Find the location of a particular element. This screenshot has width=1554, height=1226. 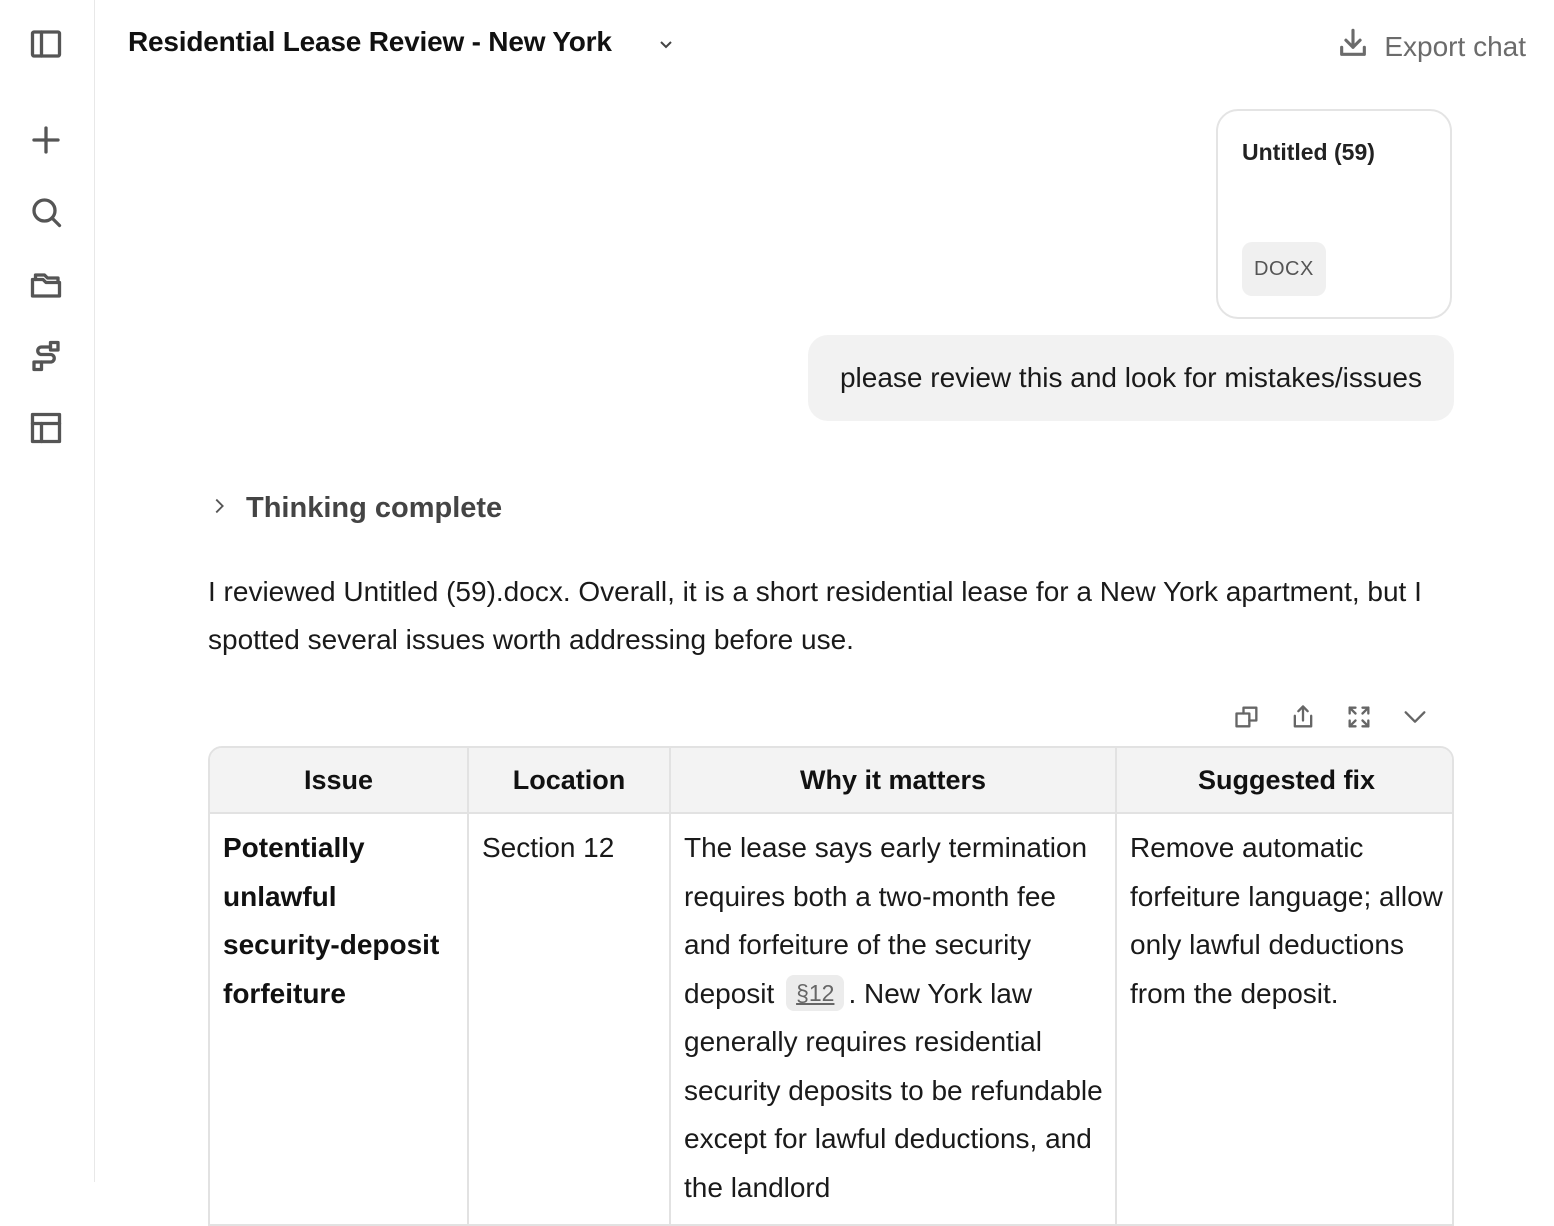

citation-chip: §12 is located at coordinates (815, 992).